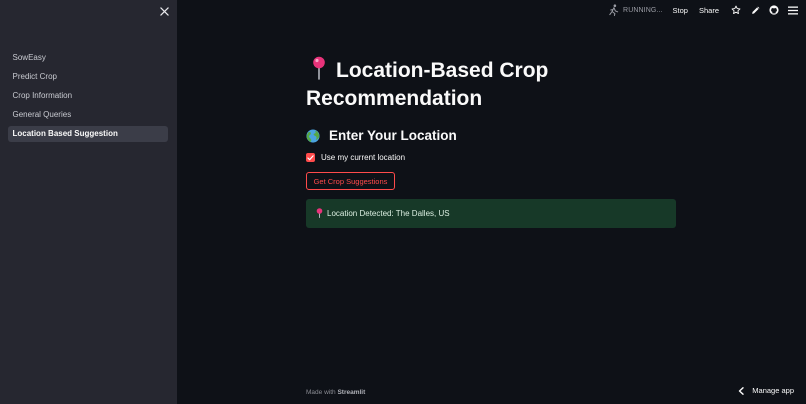 The image size is (806, 404). What do you see at coordinates (793, 10) in the screenshot?
I see `hamburger-menu-icon` at bounding box center [793, 10].